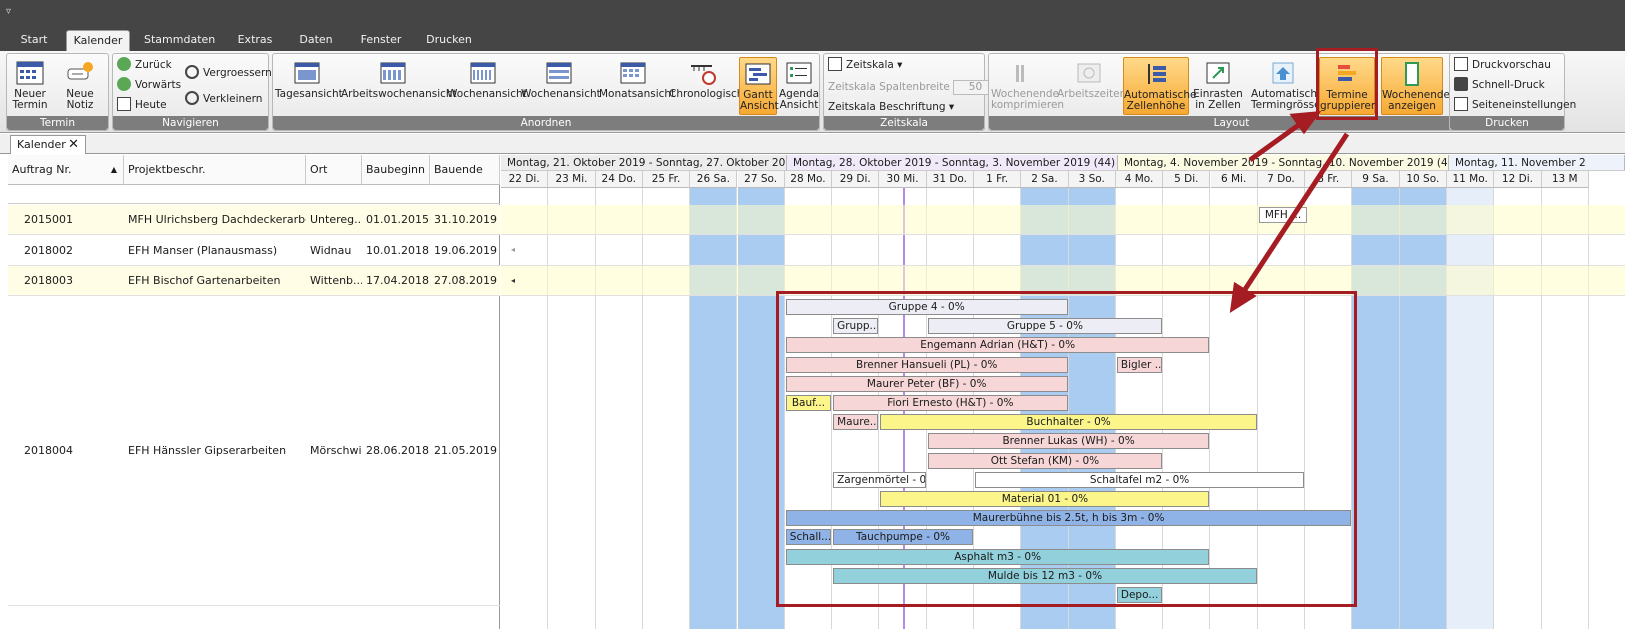 The height and width of the screenshot is (629, 1625). I want to click on annotation-arrow-up, so click(1275, 142).